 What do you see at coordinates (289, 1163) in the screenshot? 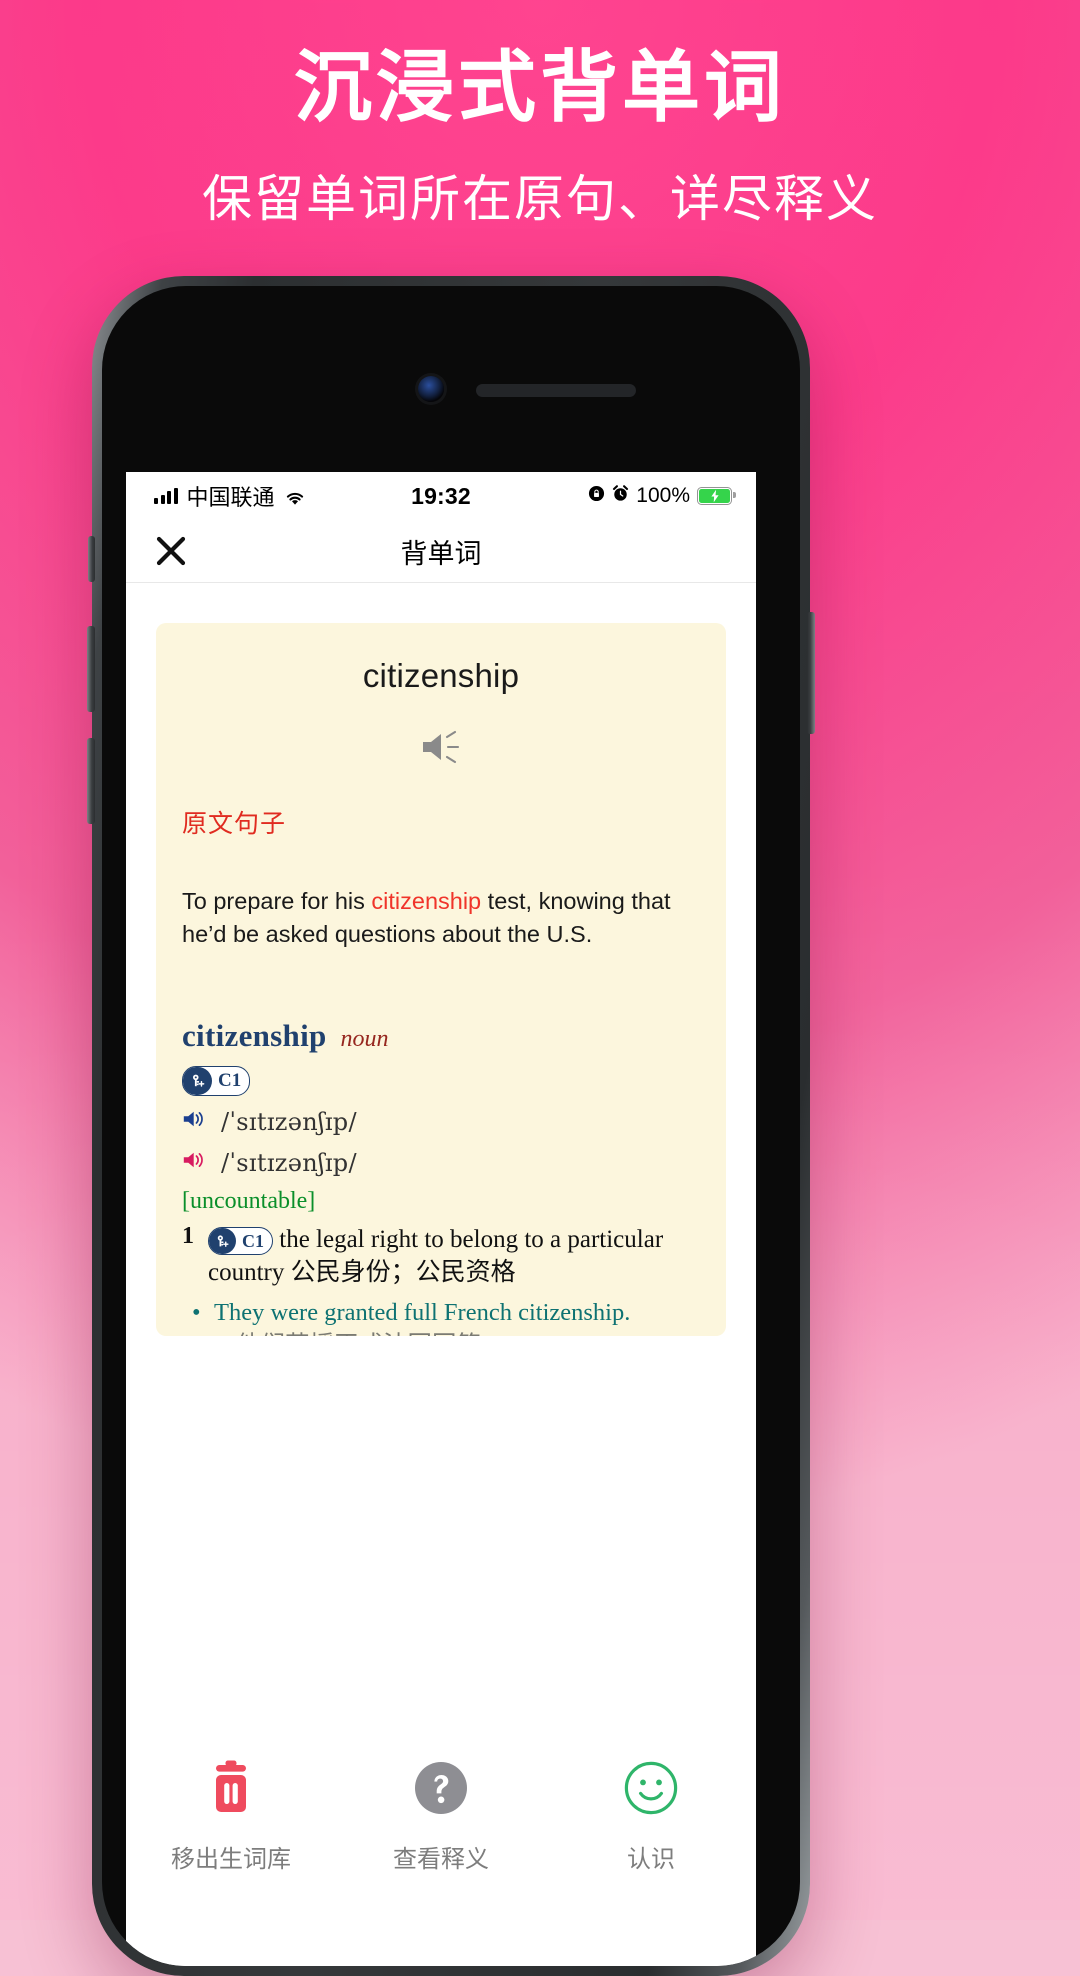
I see `pronunciation-us-ipa: /ˈsɪtɪzənʃɪp/` at bounding box center [289, 1163].